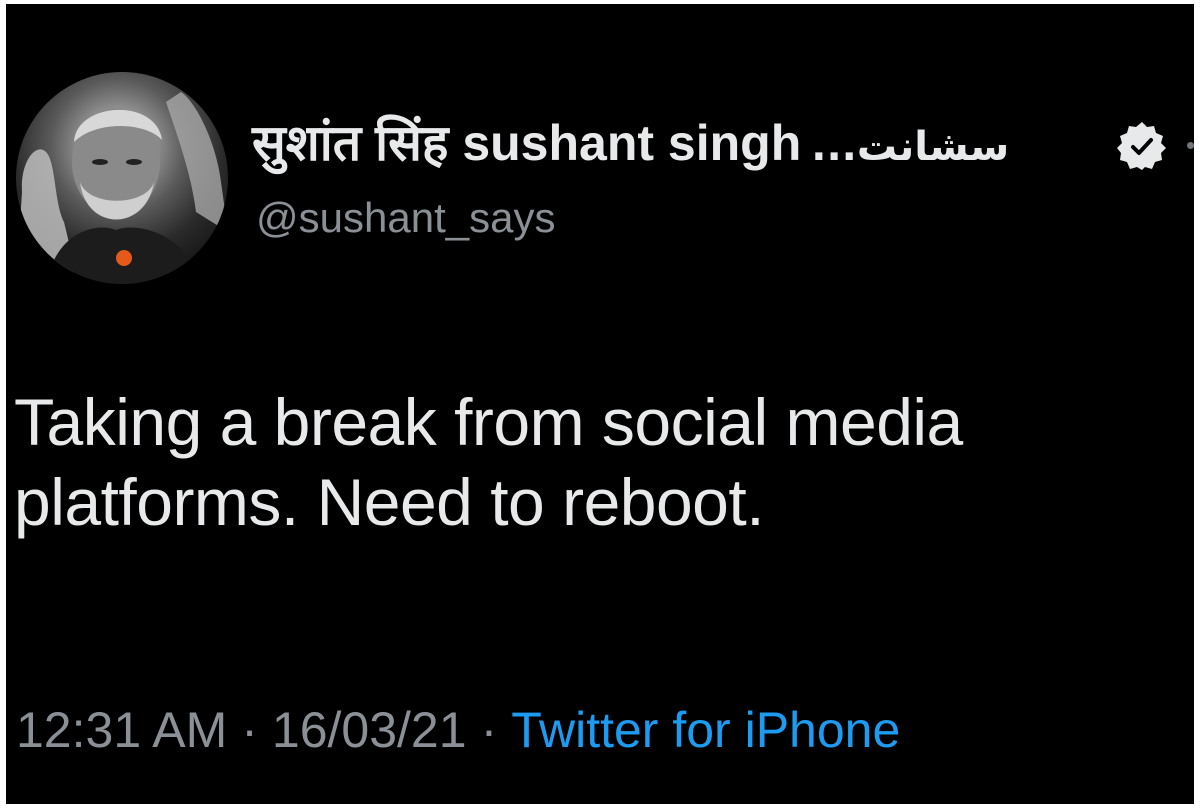  I want to click on tweet-text-line: platforms. Need to reboot., so click(389, 502).